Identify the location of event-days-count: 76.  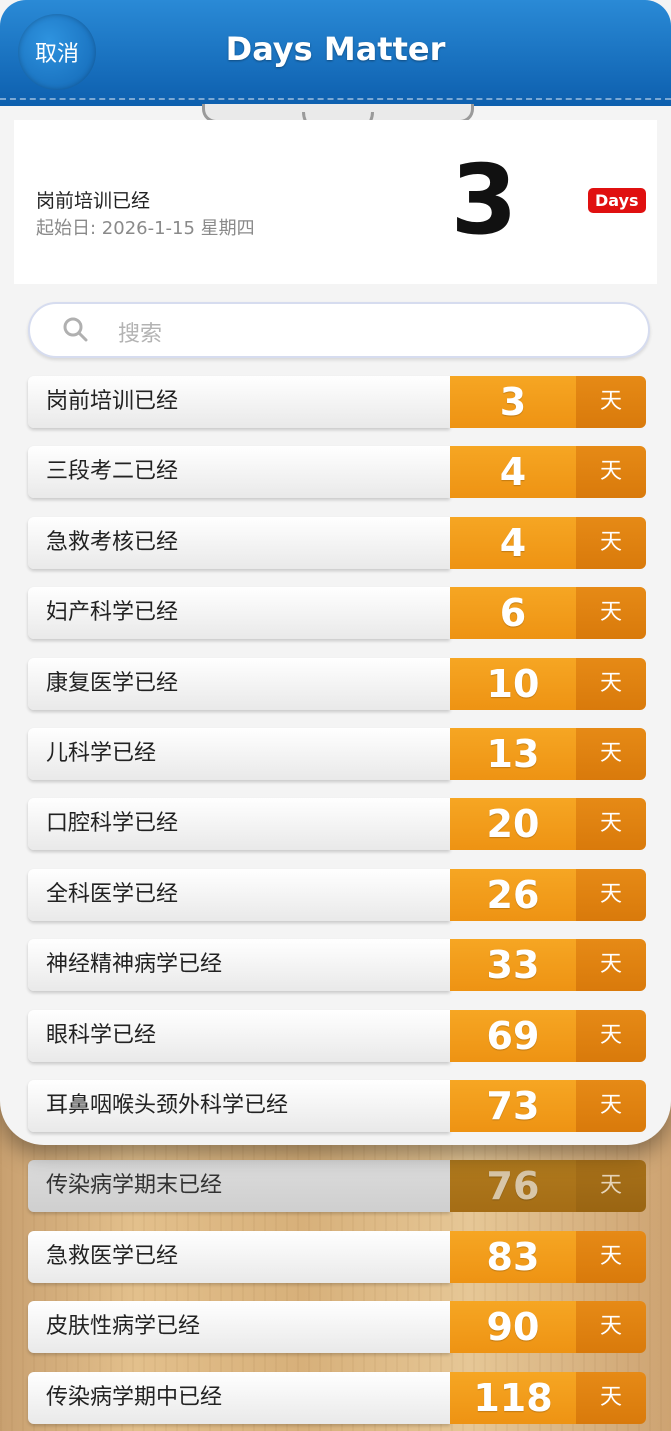
(513, 1186).